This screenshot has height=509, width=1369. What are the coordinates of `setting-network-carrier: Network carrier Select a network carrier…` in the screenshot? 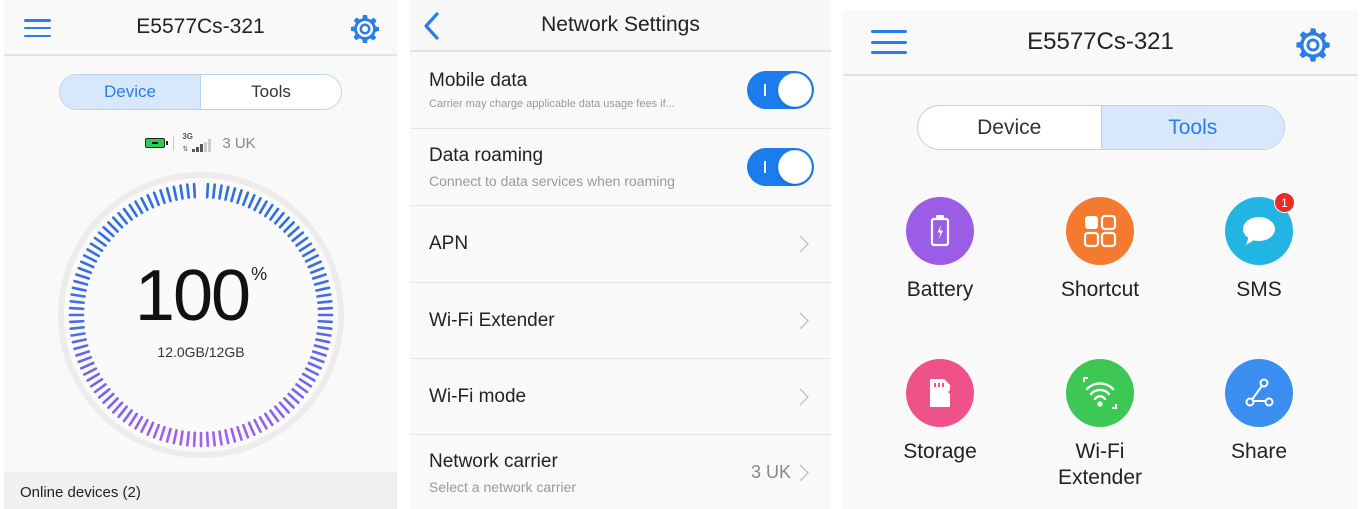 It's located at (620, 472).